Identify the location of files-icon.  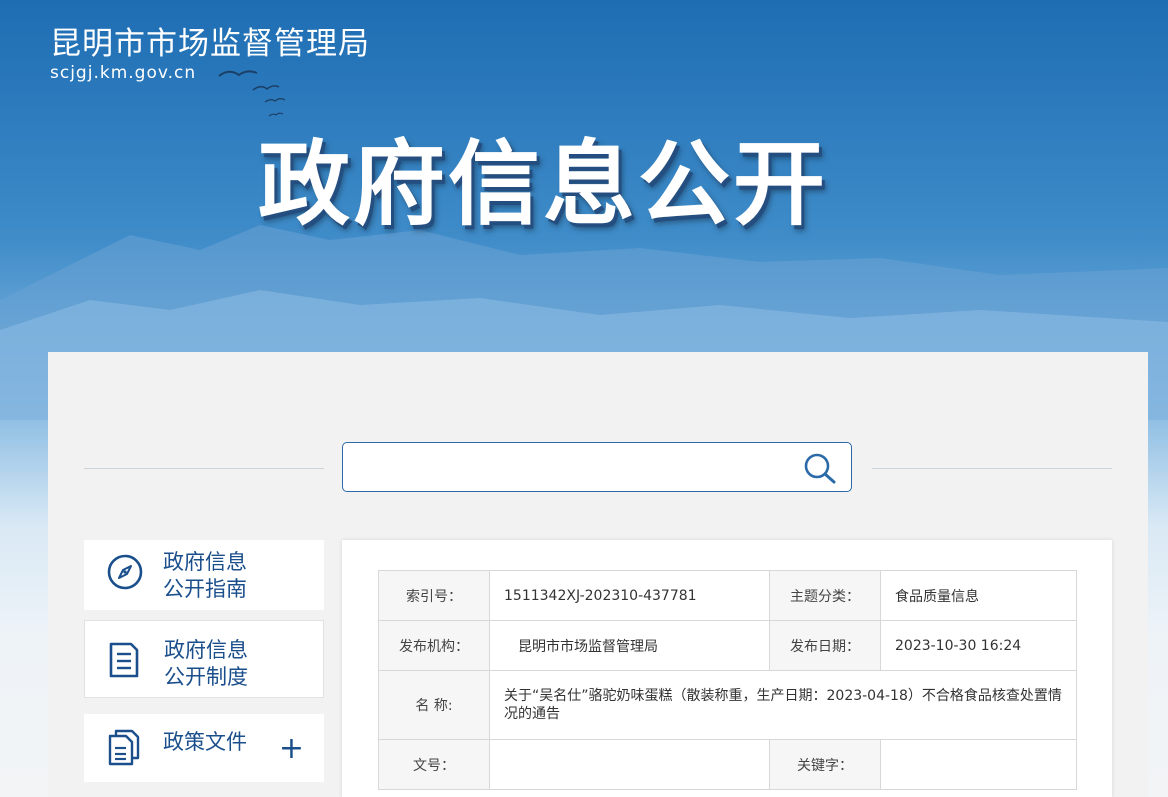
(124, 747).